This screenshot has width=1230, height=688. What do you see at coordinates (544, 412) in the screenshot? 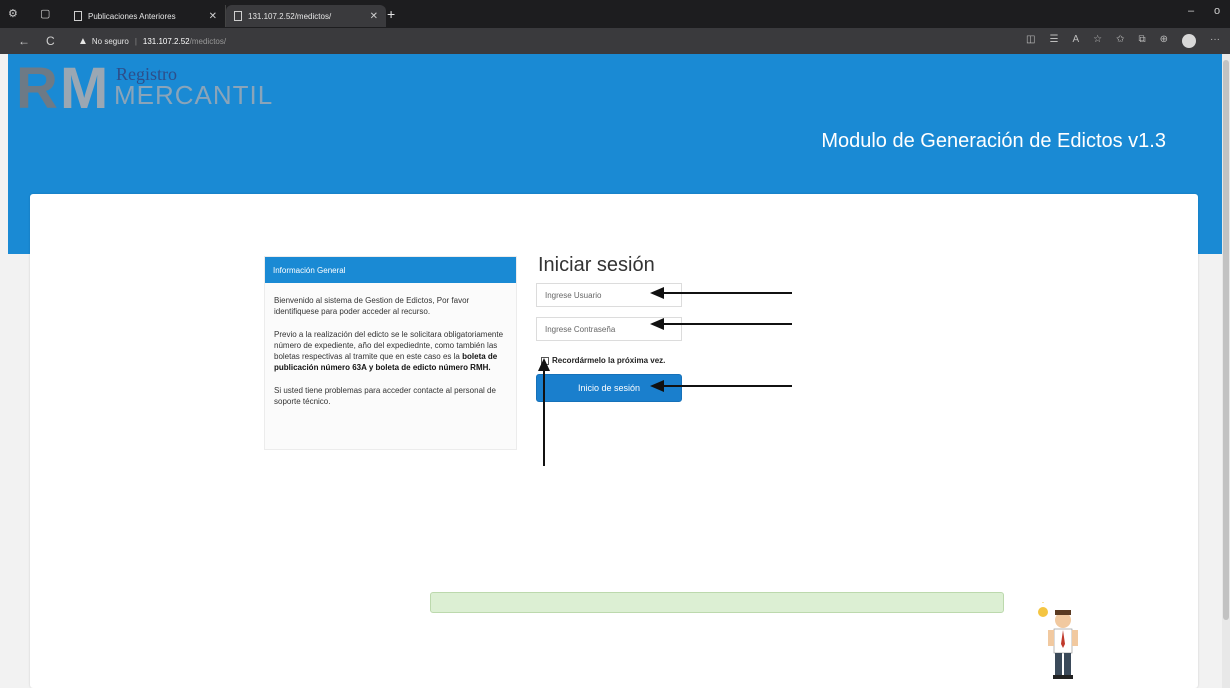
I see `annotation-arrow-checkbox` at bounding box center [544, 412].